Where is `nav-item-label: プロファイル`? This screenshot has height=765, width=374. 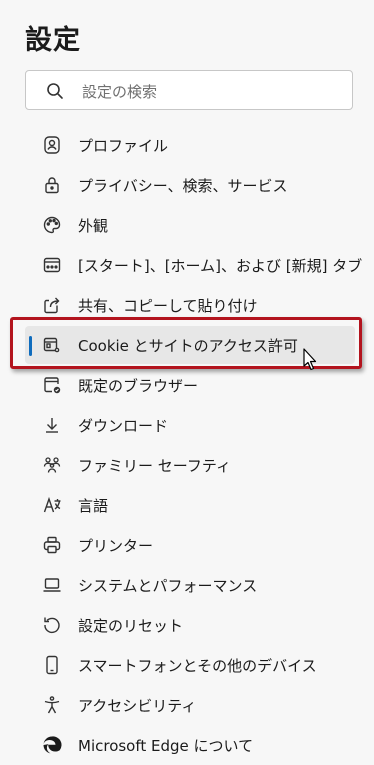
nav-item-label: プロファイル is located at coordinates (123, 146).